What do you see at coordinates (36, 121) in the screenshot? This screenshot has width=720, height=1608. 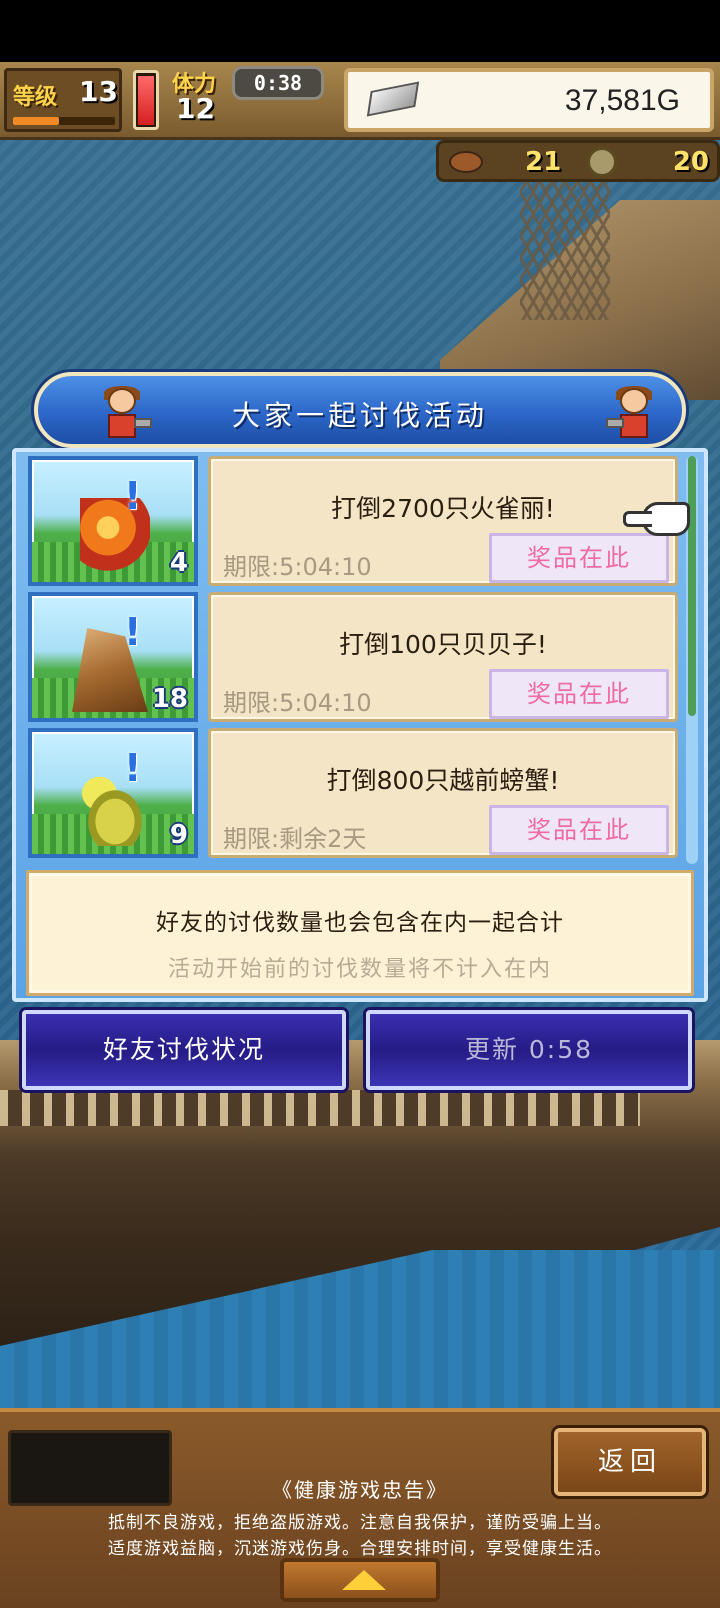 I see `level-progress-fill` at bounding box center [36, 121].